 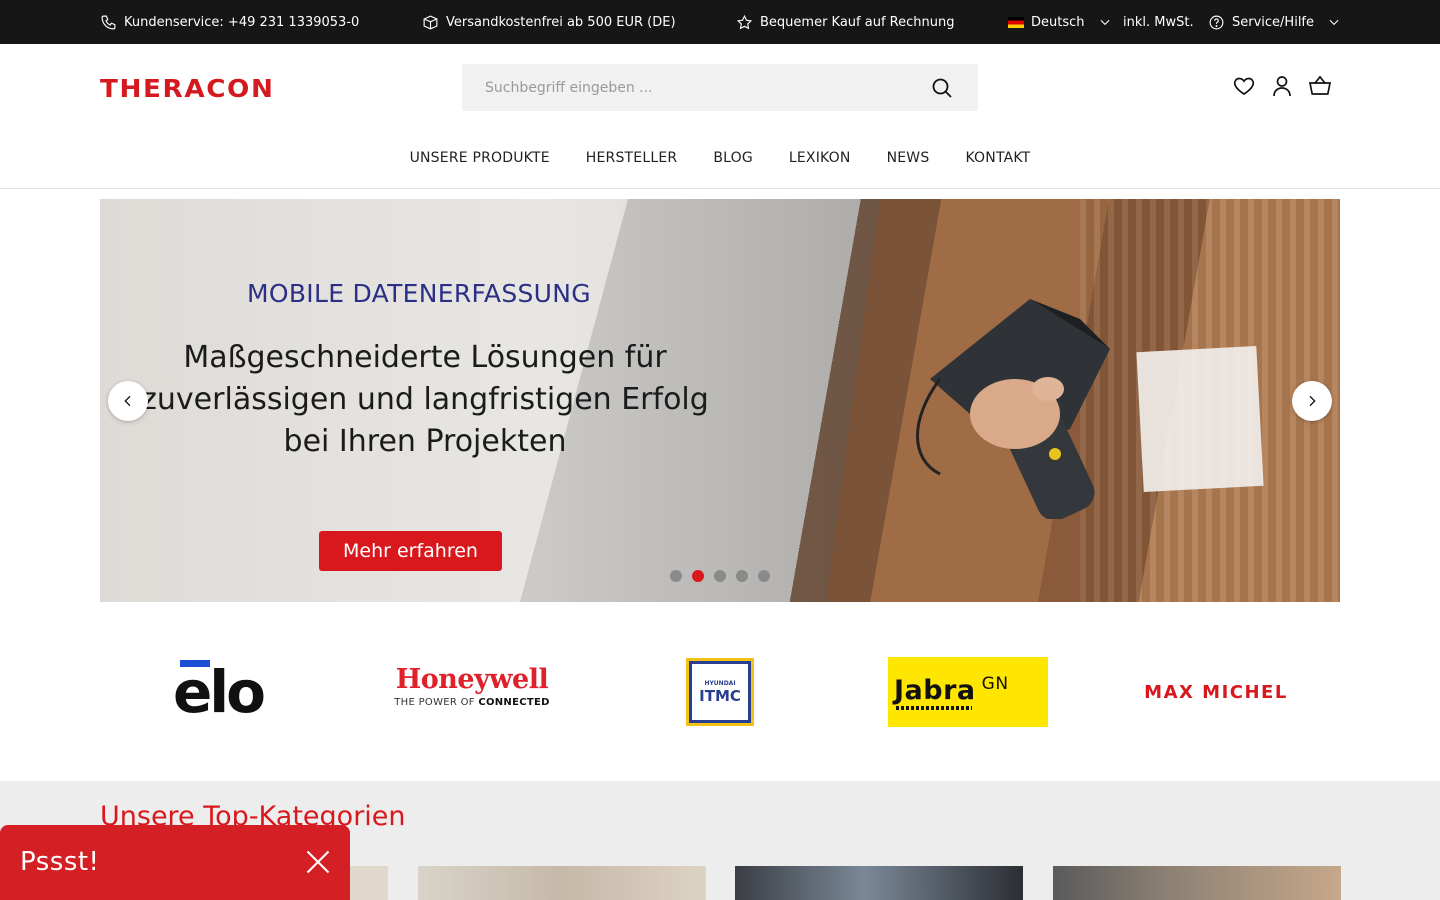 What do you see at coordinates (410, 551) in the screenshot?
I see `learn-more-button: Mehr erfahren` at bounding box center [410, 551].